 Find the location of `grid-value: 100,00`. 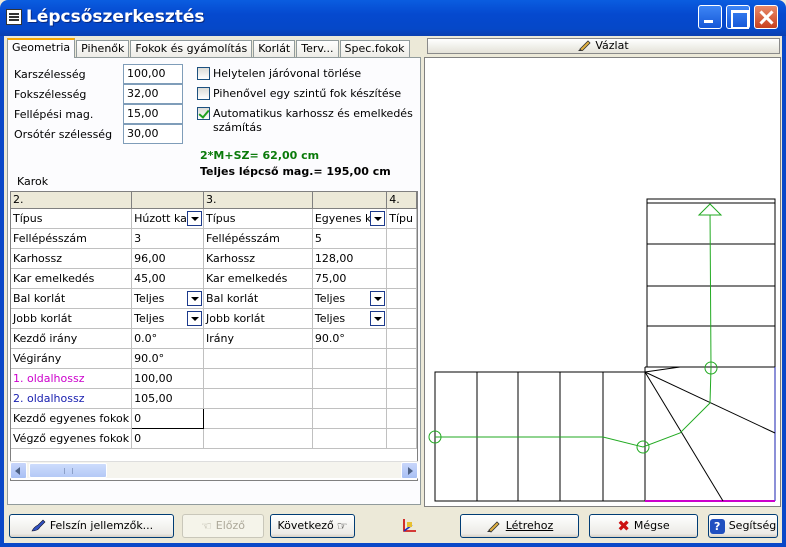

grid-value: 100,00 is located at coordinates (168, 378).